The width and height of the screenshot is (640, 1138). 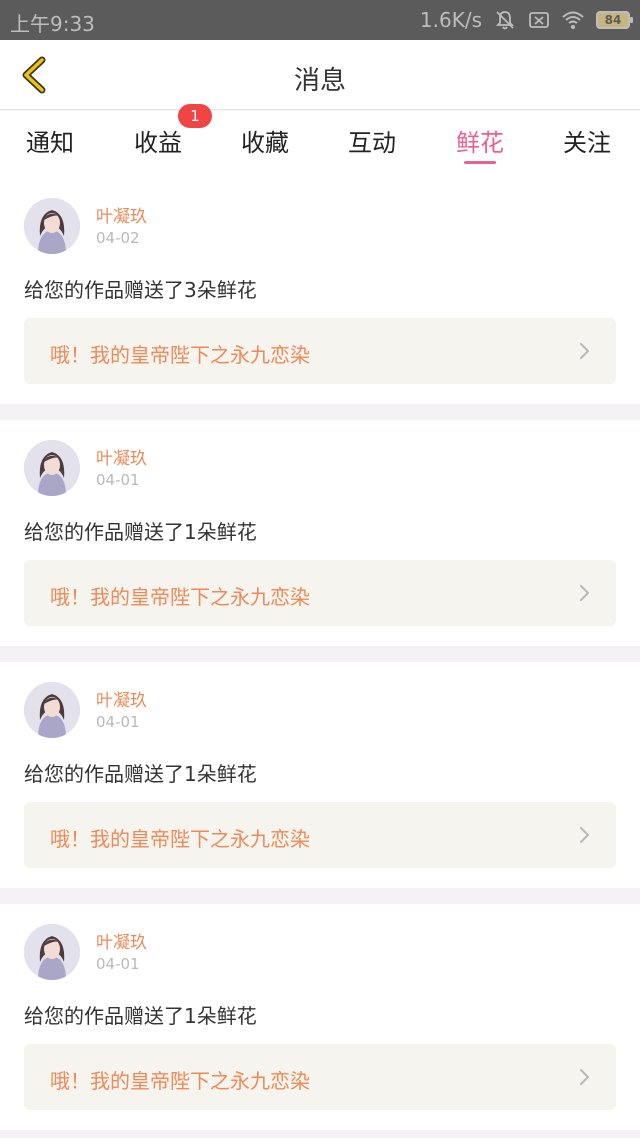 I want to click on tab-label: 通知, so click(x=50, y=143).